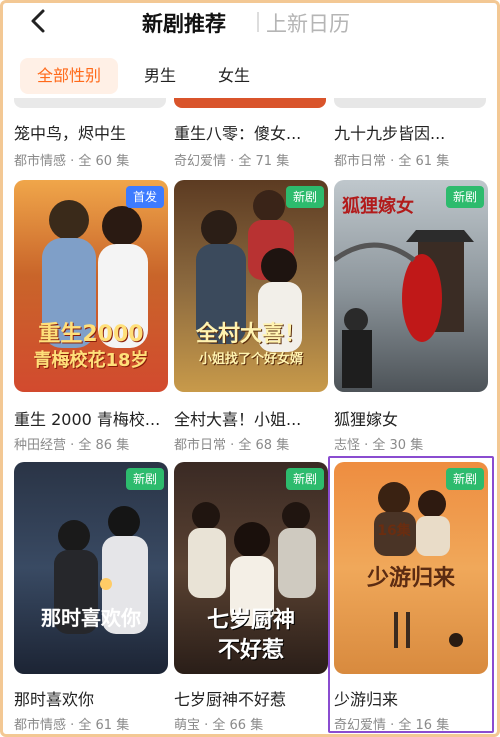  Describe the element at coordinates (366, 419) in the screenshot. I see `drama-title: 狐狸嫁女` at that location.